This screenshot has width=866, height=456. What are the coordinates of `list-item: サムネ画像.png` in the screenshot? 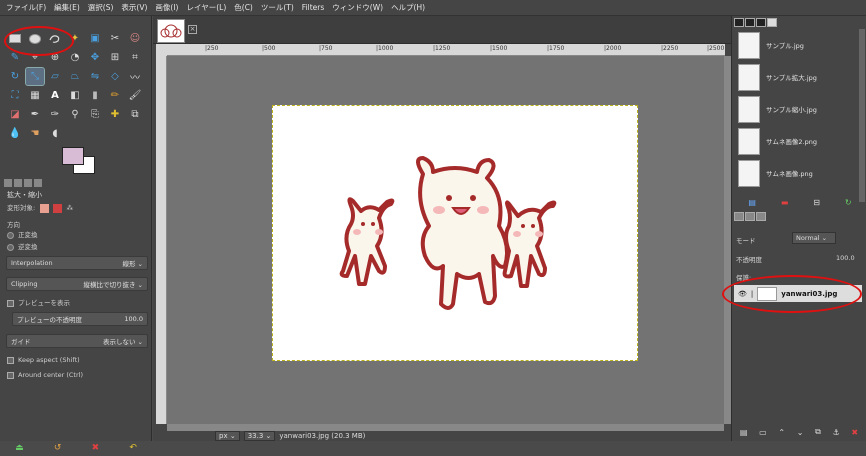 It's located at (797, 173).